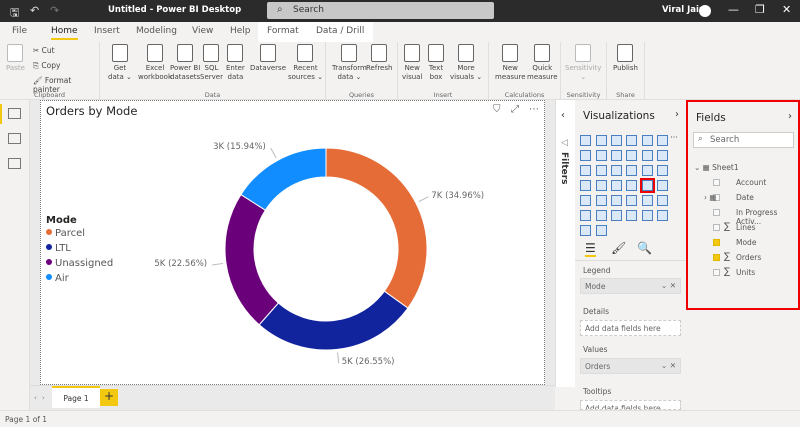 Image resolution: width=800 pixels, height=427 pixels. What do you see at coordinates (647, 185) in the screenshot?
I see `donut-chart-type-icon` at bounding box center [647, 185].